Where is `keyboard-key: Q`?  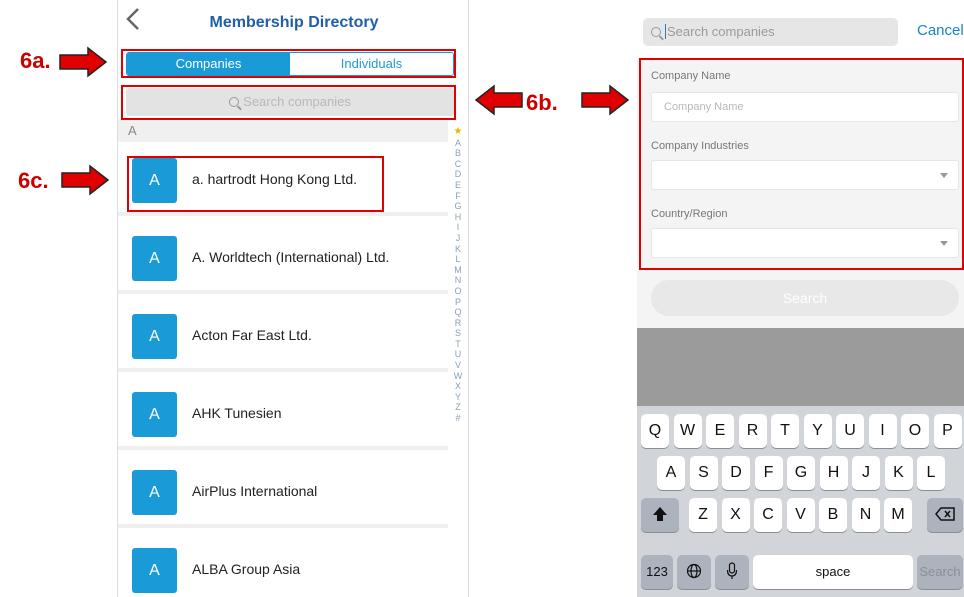 keyboard-key: Q is located at coordinates (655, 431).